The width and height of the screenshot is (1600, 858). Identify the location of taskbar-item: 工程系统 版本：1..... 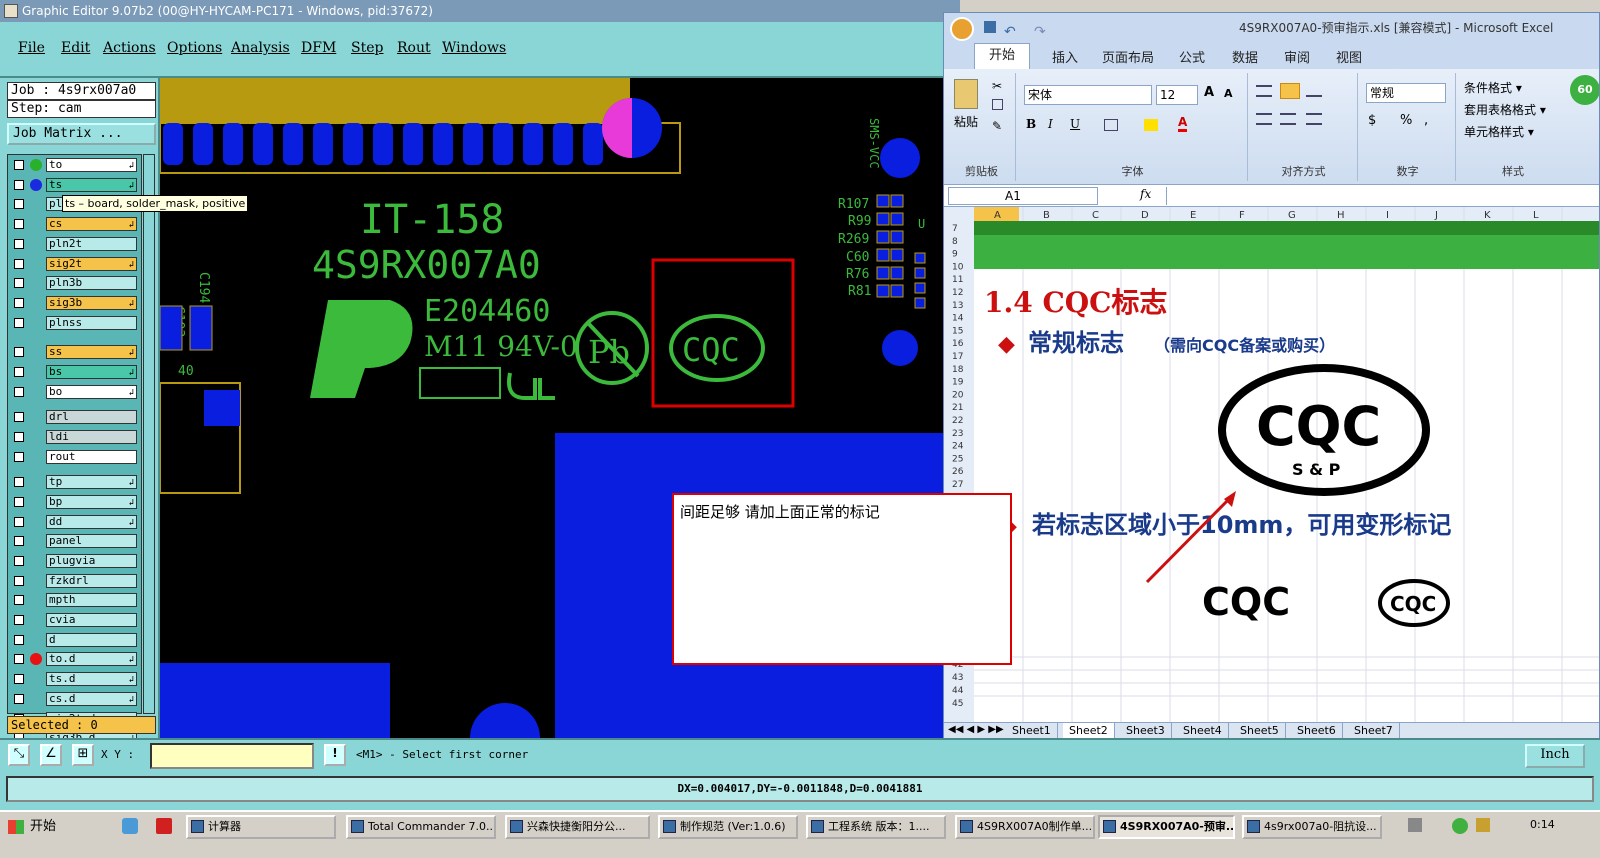
(876, 827).